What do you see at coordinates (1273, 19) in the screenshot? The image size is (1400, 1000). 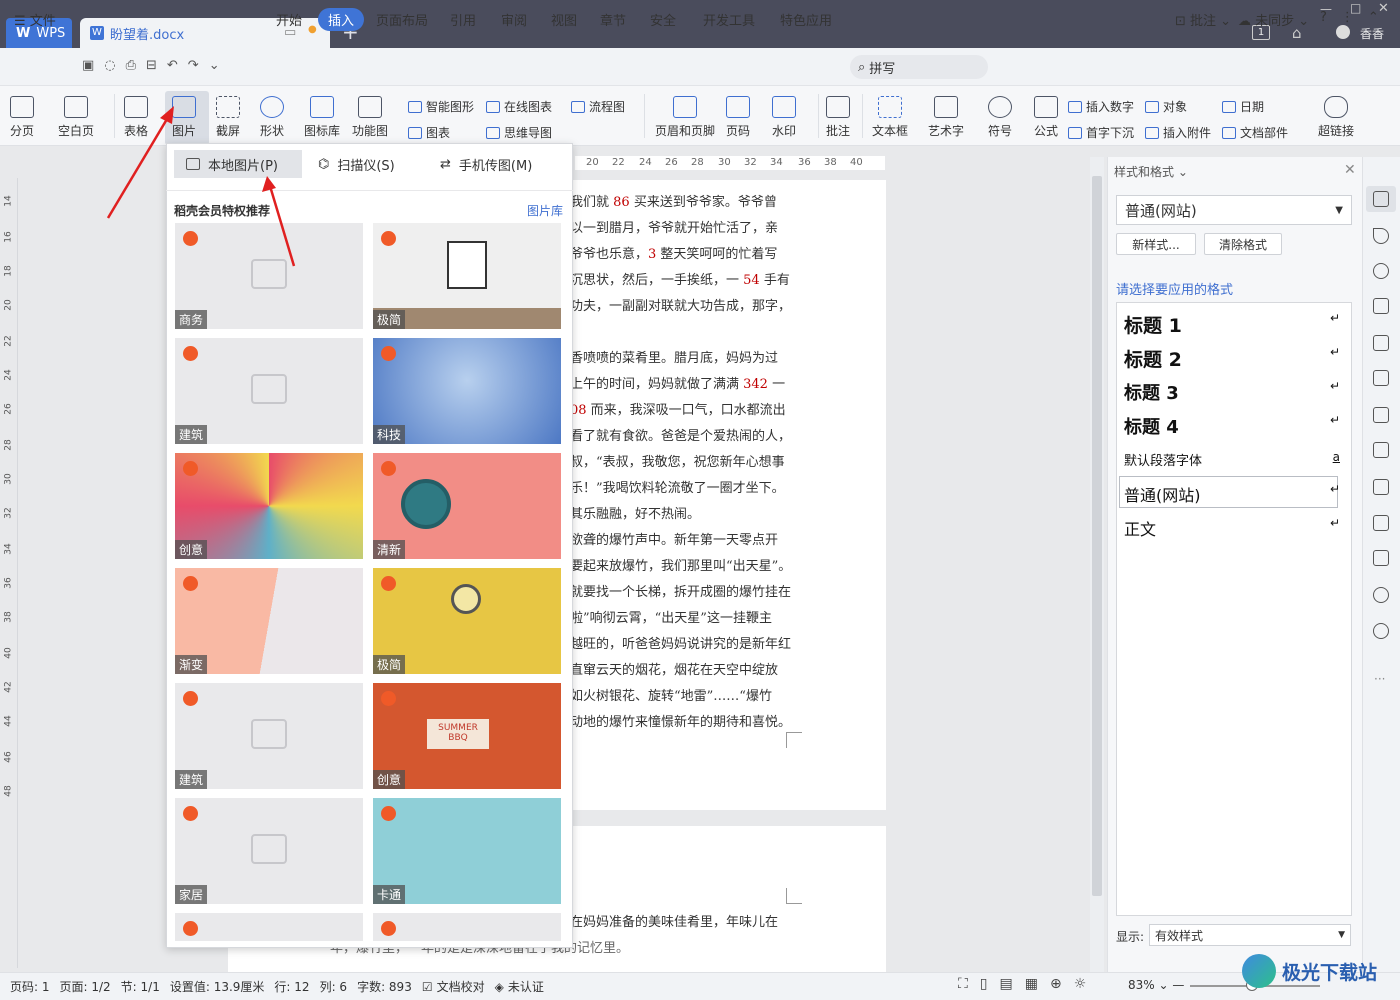 I see `sync-status: ☁ 未同步 ⌄` at bounding box center [1273, 19].